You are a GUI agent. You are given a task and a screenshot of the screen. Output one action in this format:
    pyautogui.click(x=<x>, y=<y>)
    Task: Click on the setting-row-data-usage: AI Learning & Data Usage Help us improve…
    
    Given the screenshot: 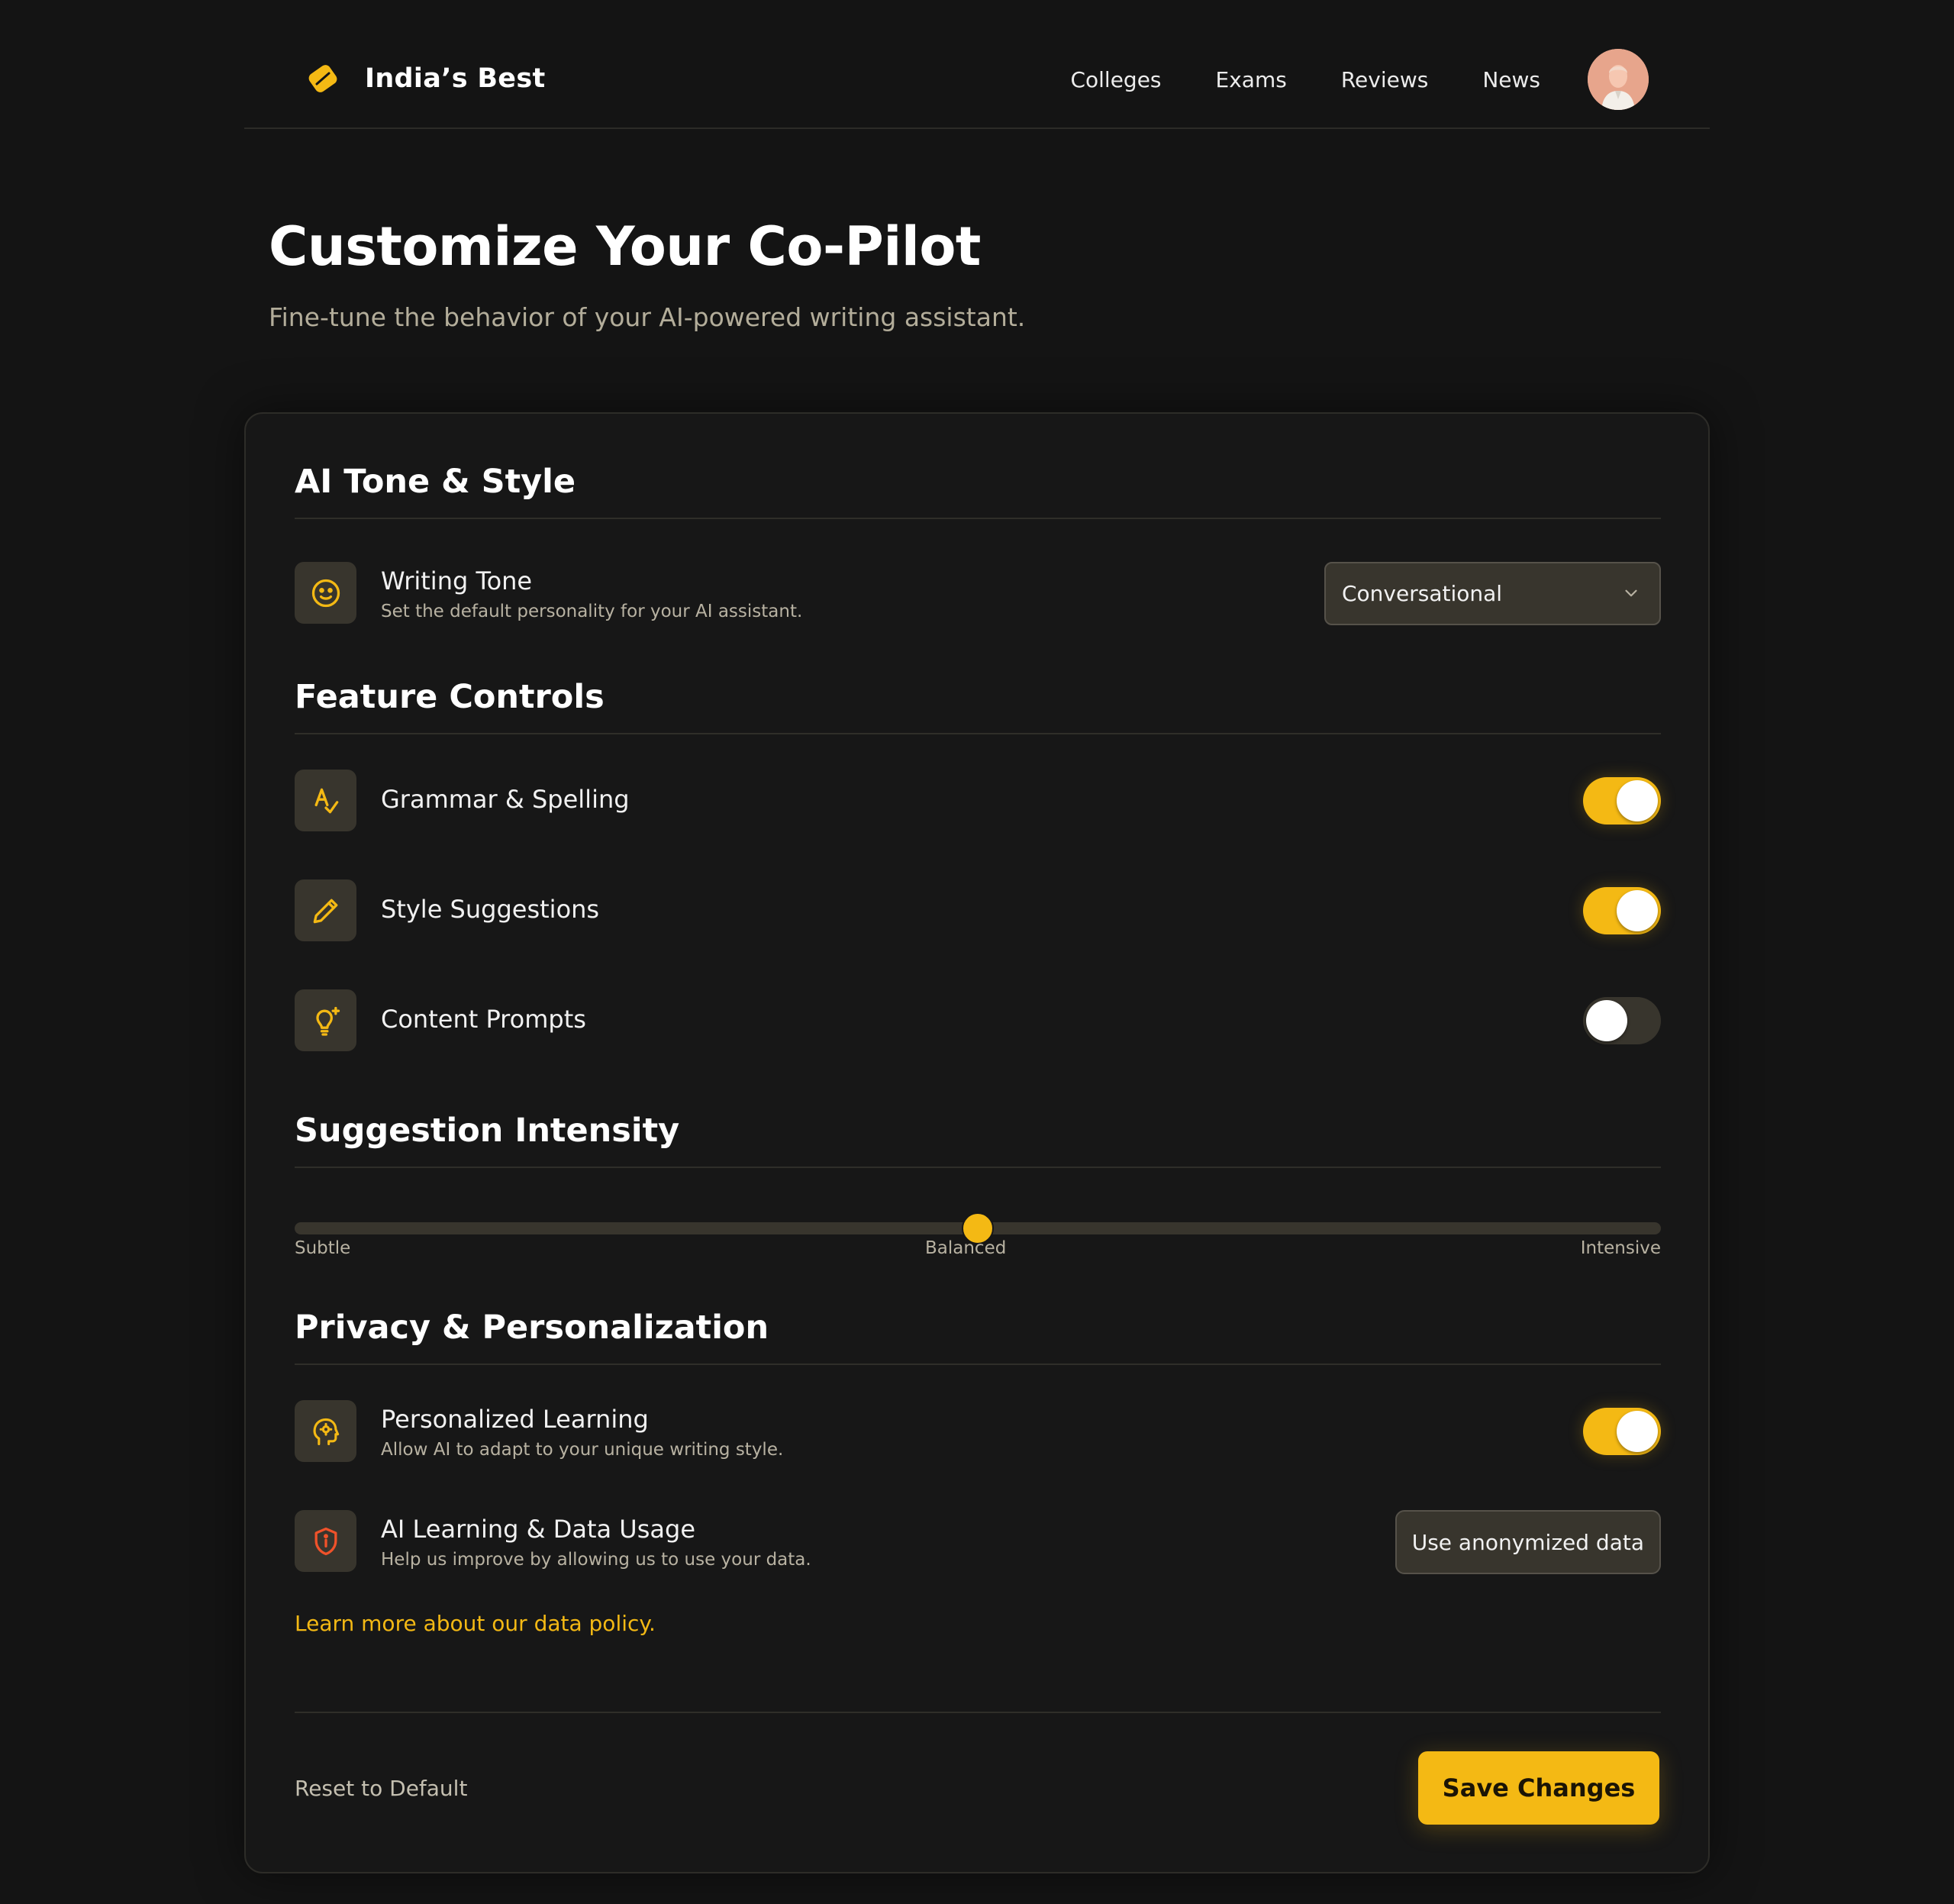 What is the action you would take?
    pyautogui.click(x=978, y=1542)
    